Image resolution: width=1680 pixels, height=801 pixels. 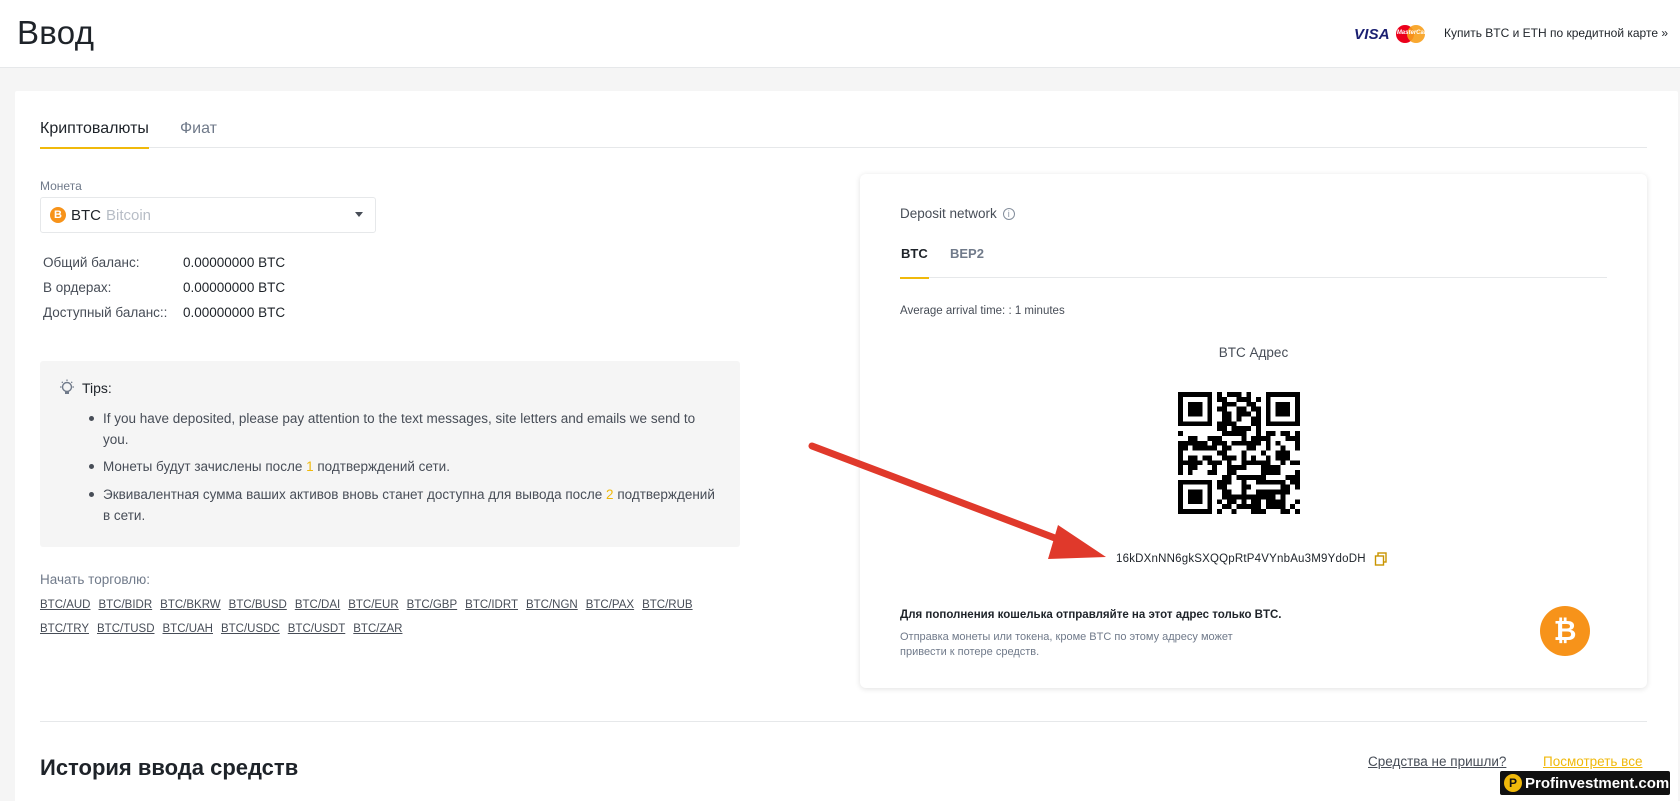 What do you see at coordinates (610, 605) in the screenshot?
I see `trading-pair-link: BTC/PAX` at bounding box center [610, 605].